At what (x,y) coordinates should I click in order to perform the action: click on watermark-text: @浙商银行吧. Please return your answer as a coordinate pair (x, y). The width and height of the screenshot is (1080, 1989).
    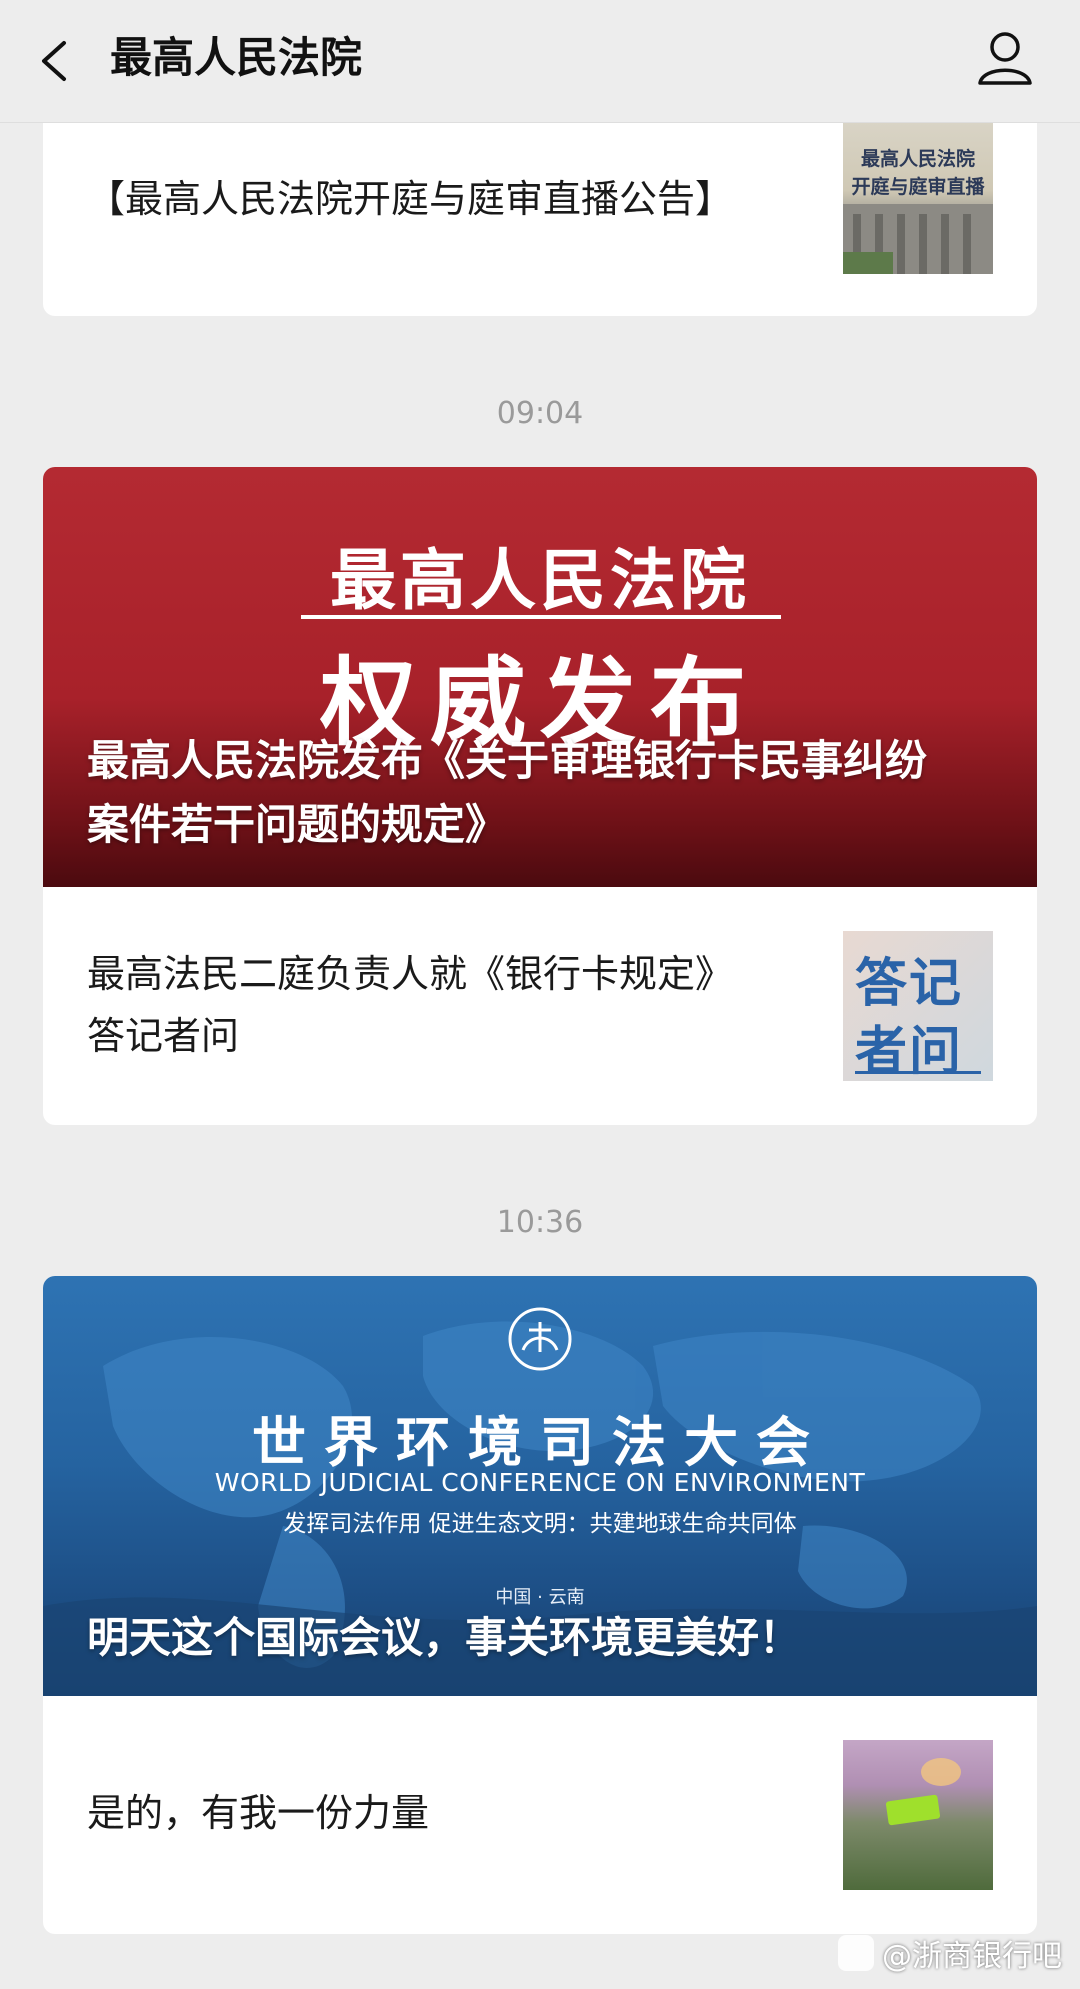
    Looking at the image, I should click on (972, 1956).